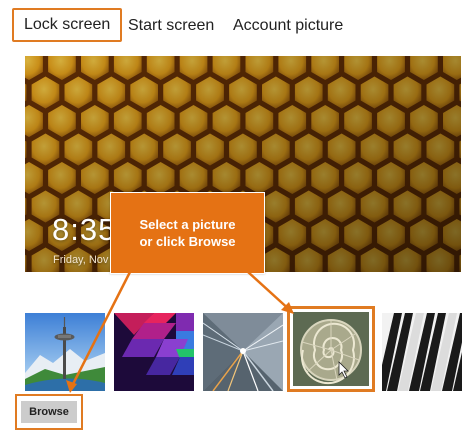 Image resolution: width=474 pixels, height=440 pixels. Describe the element at coordinates (84, 229) in the screenshot. I see `lock-screen-time: 8:35` at that location.